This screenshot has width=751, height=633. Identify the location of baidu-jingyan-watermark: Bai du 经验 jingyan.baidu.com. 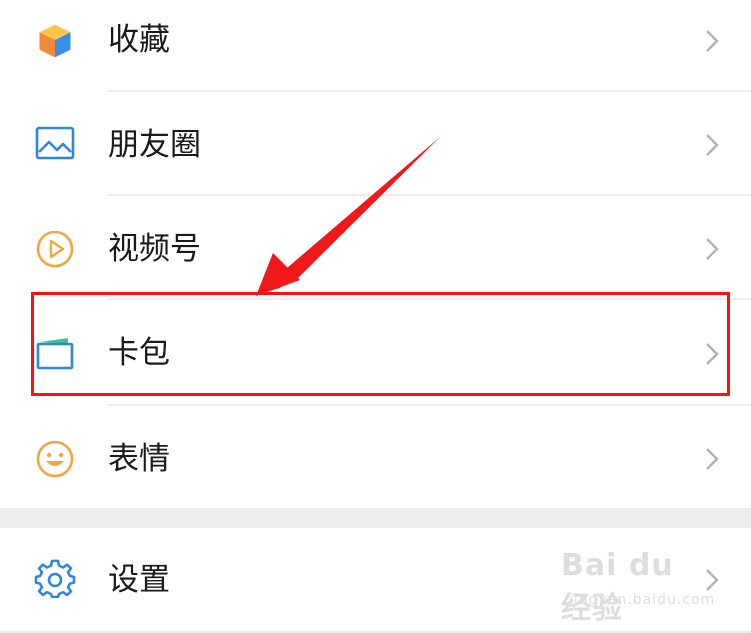
(637, 587).